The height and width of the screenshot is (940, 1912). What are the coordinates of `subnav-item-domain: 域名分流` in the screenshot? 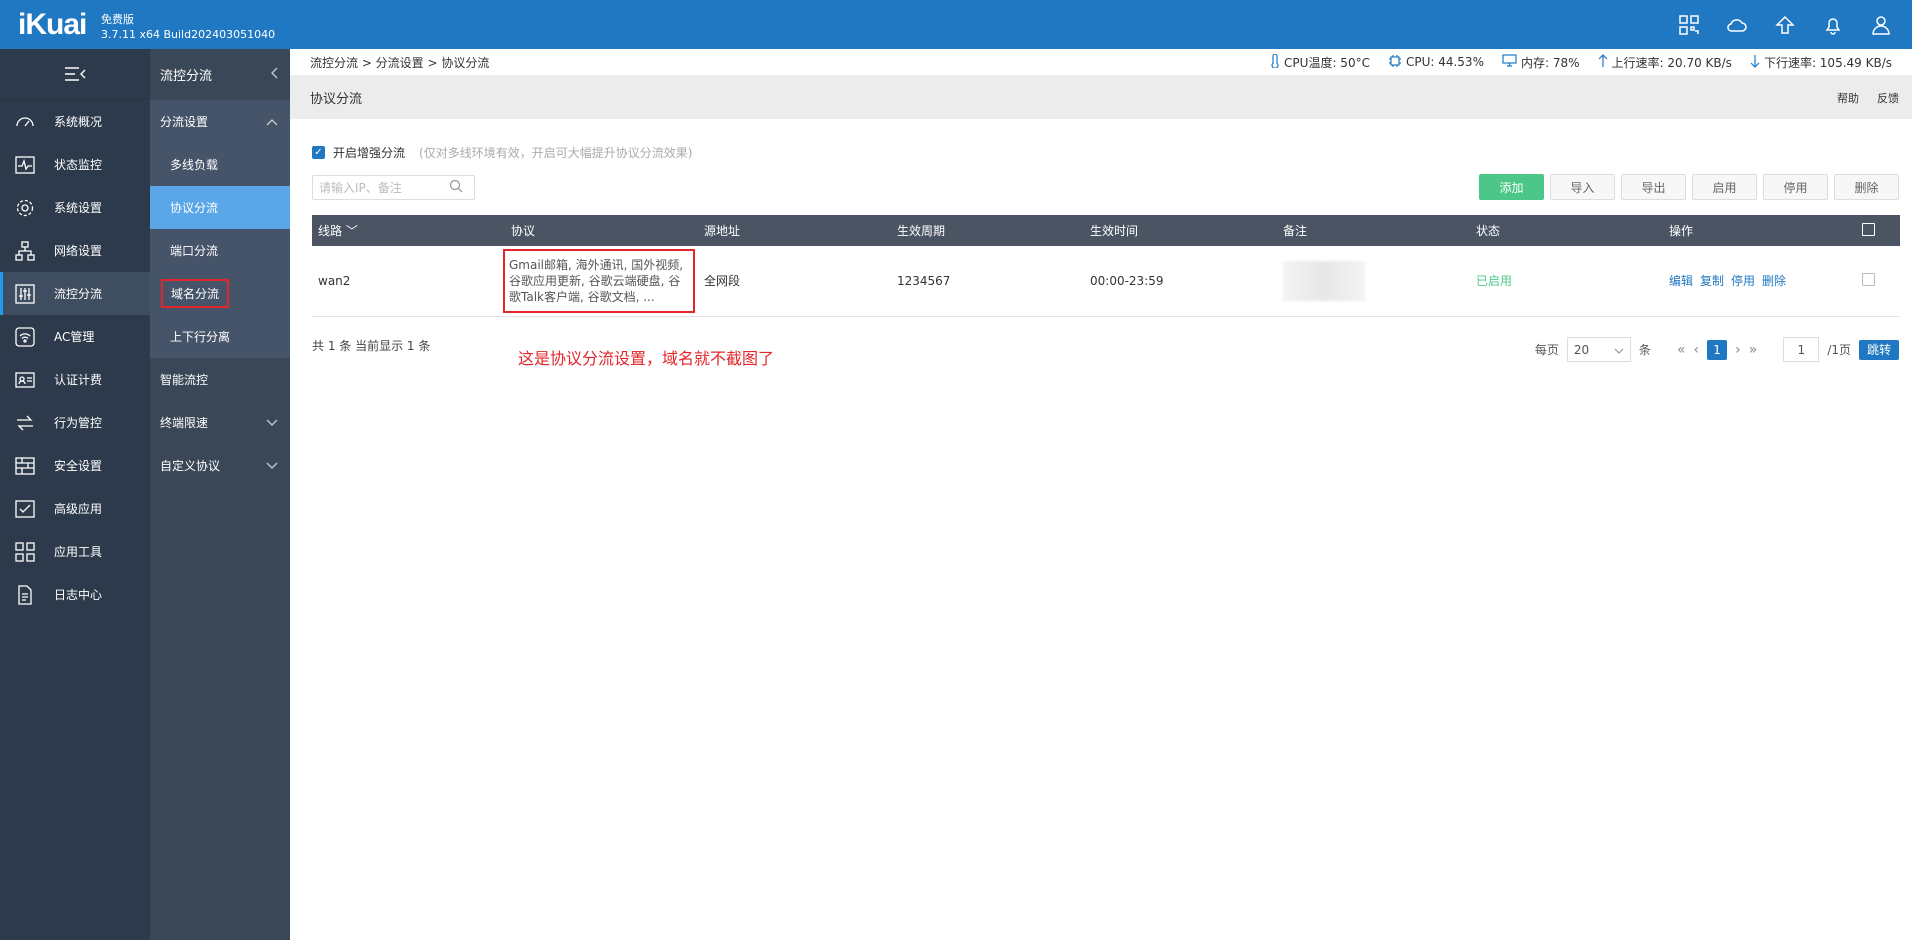 It's located at (220, 293).